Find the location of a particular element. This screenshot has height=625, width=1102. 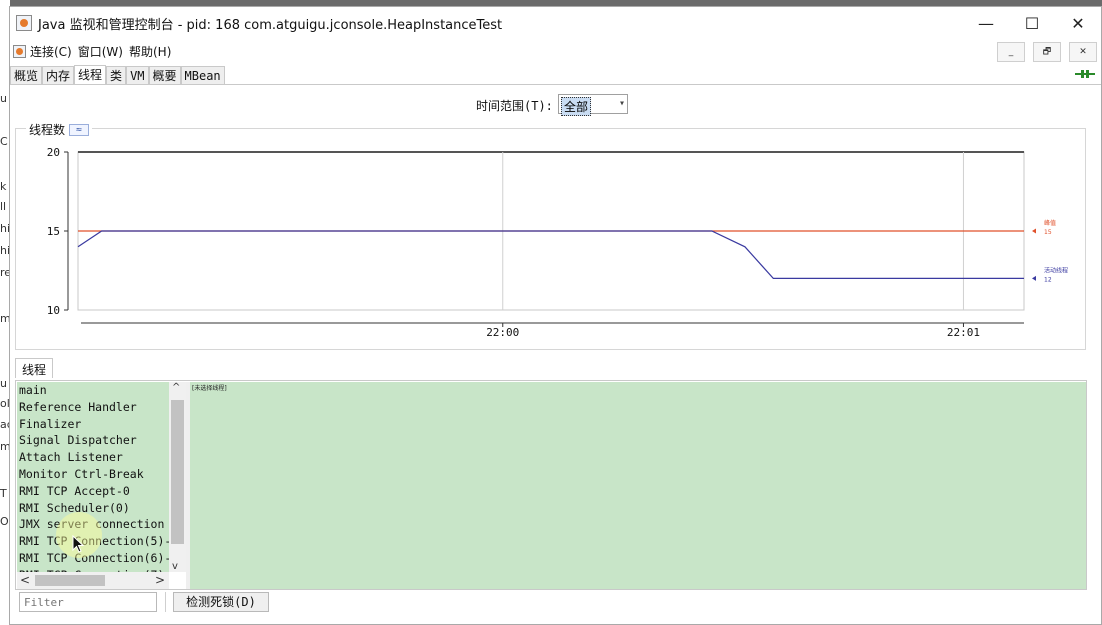

tab-summary: 概要 is located at coordinates (164, 75).